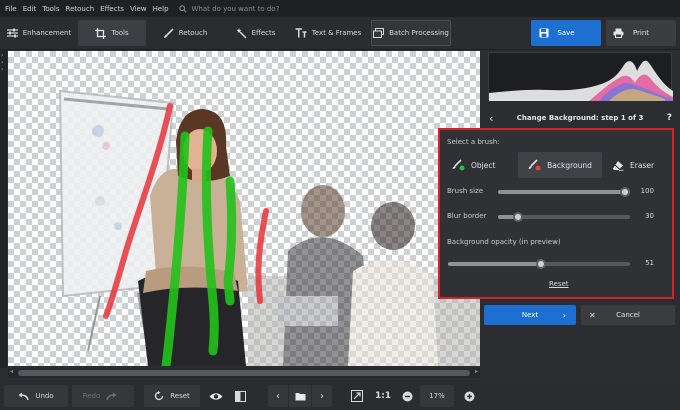 The width and height of the screenshot is (680, 410). What do you see at coordinates (465, 191) in the screenshot?
I see `brush-size-label: Brush size` at bounding box center [465, 191].